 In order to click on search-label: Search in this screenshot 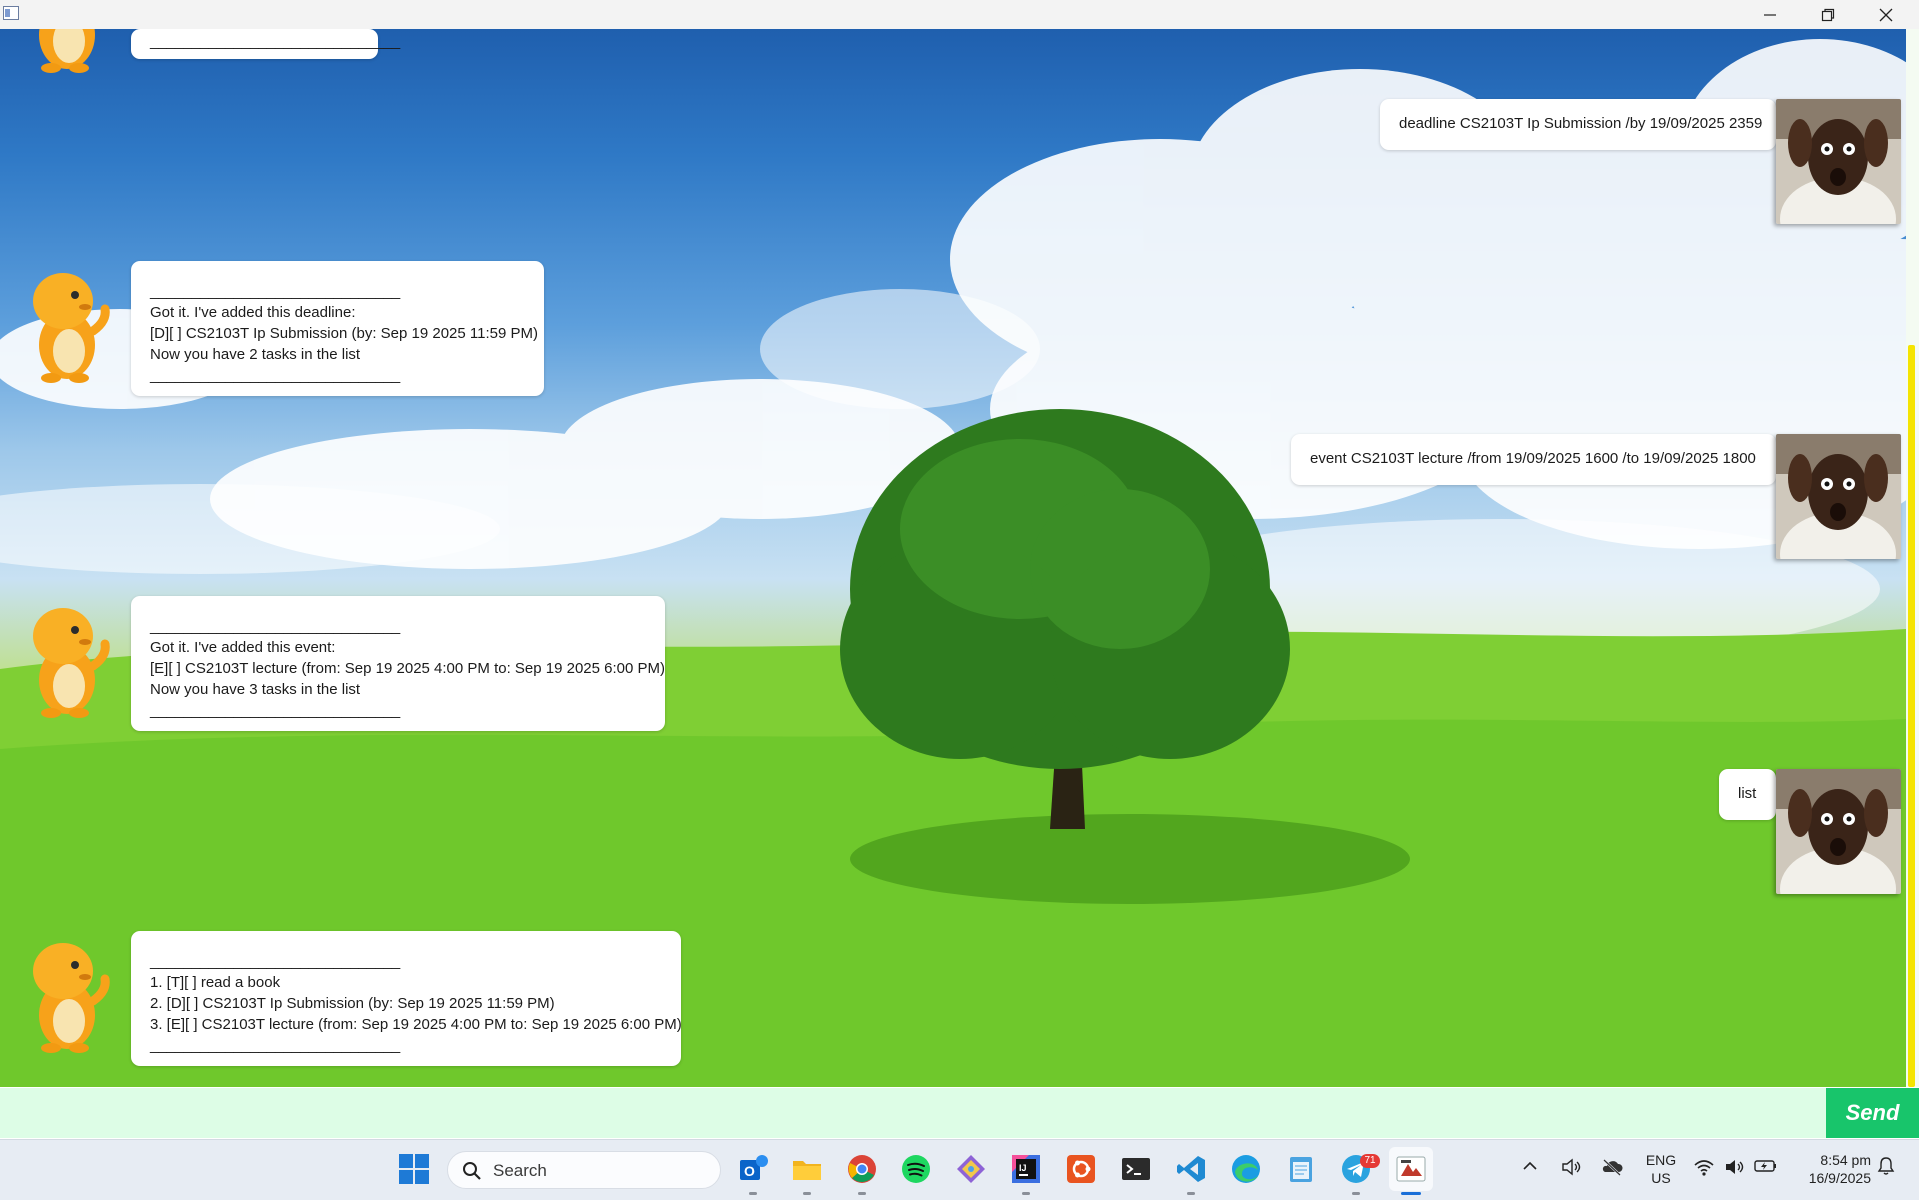, I will do `click(520, 1170)`.